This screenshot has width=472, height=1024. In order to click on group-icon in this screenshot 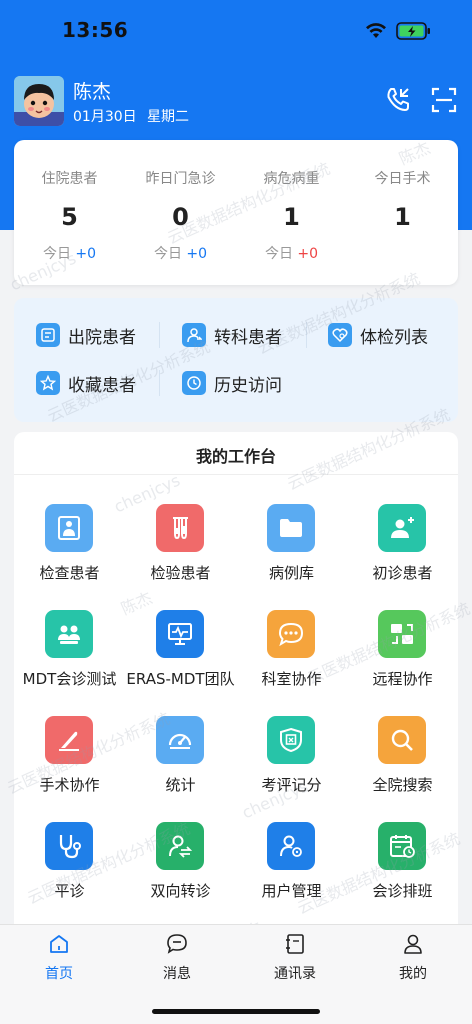, I will do `click(69, 634)`.